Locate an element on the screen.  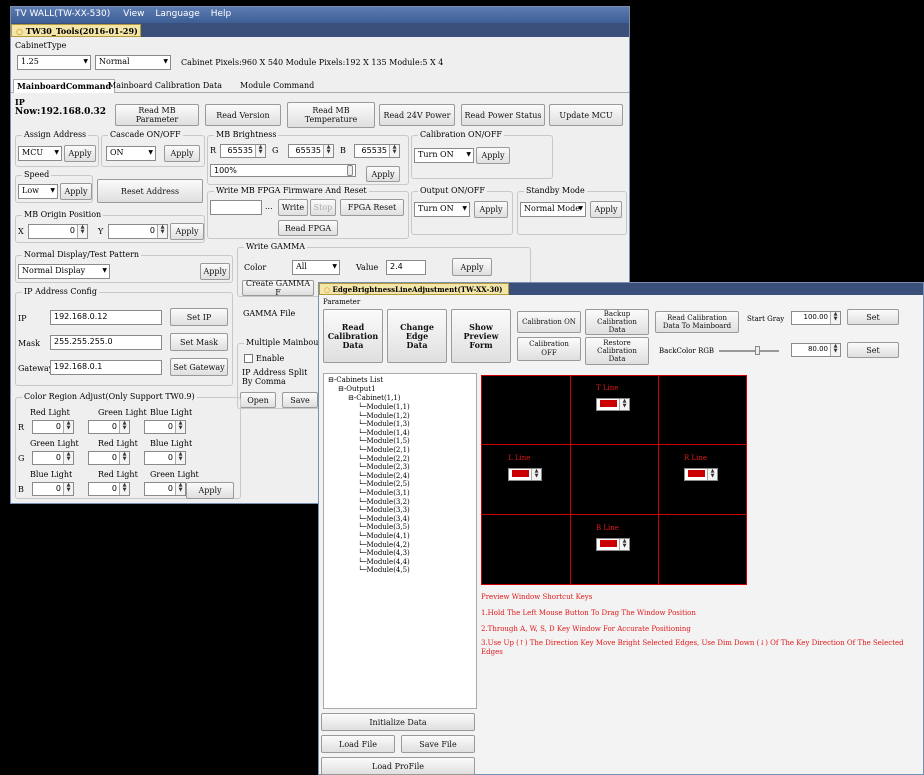
brightness-apply-button: Apply is located at coordinates (383, 174).